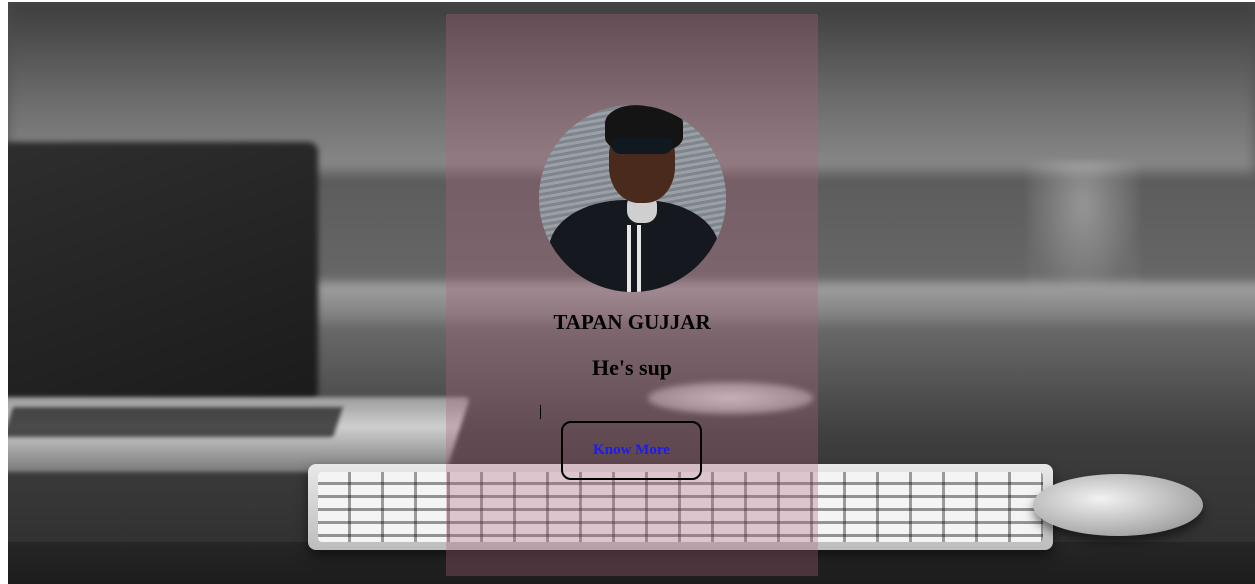 The image size is (1255, 584). What do you see at coordinates (639, 258) in the screenshot?
I see `avatar-drawstring-right` at bounding box center [639, 258].